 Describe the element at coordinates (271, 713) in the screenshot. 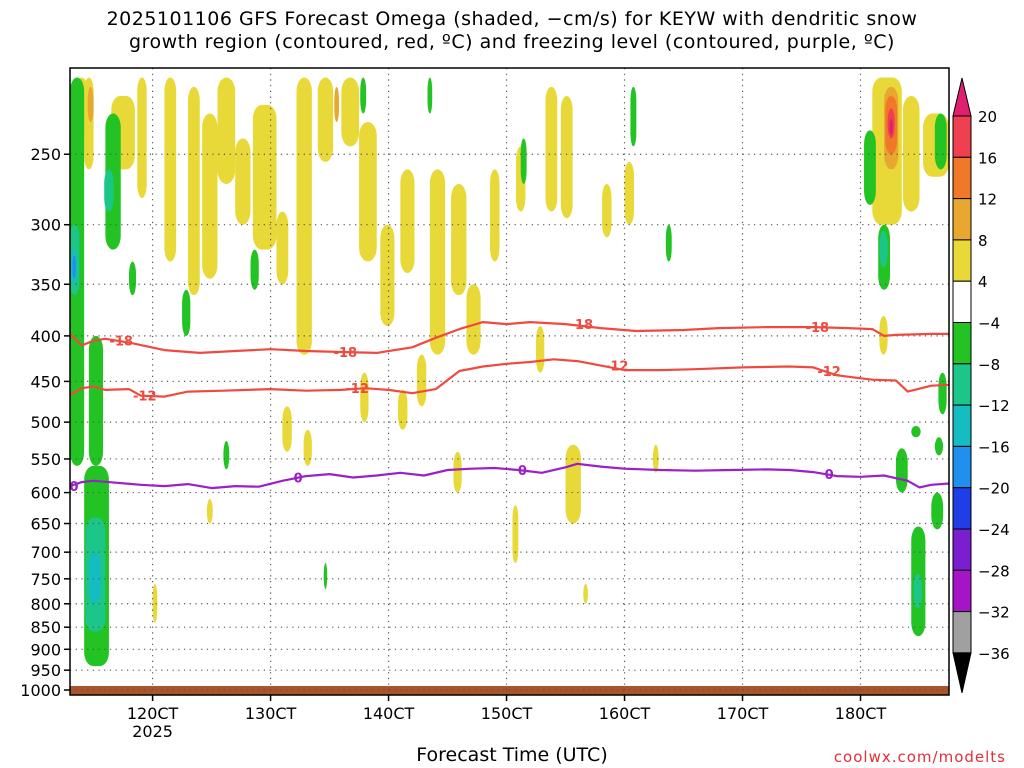

I see `x-tick-label-130CT: 130CT` at that location.